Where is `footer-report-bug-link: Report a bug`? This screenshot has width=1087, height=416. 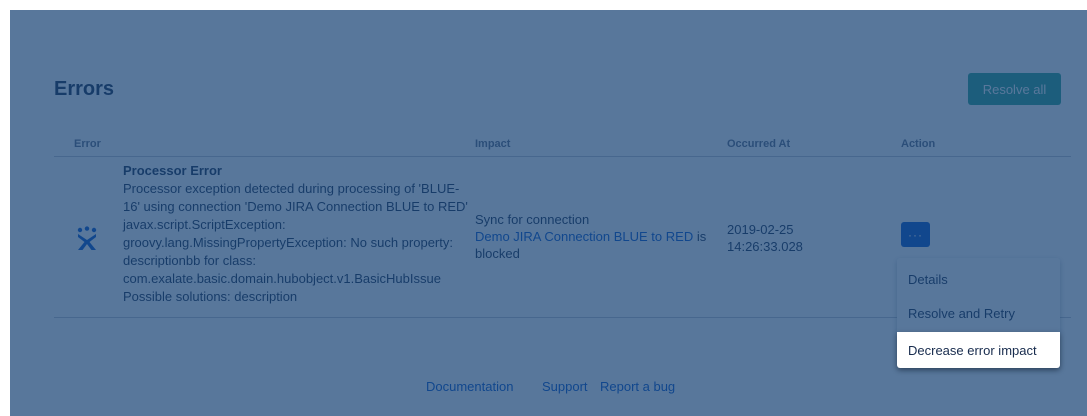
footer-report-bug-link: Report a bug is located at coordinates (637, 386).